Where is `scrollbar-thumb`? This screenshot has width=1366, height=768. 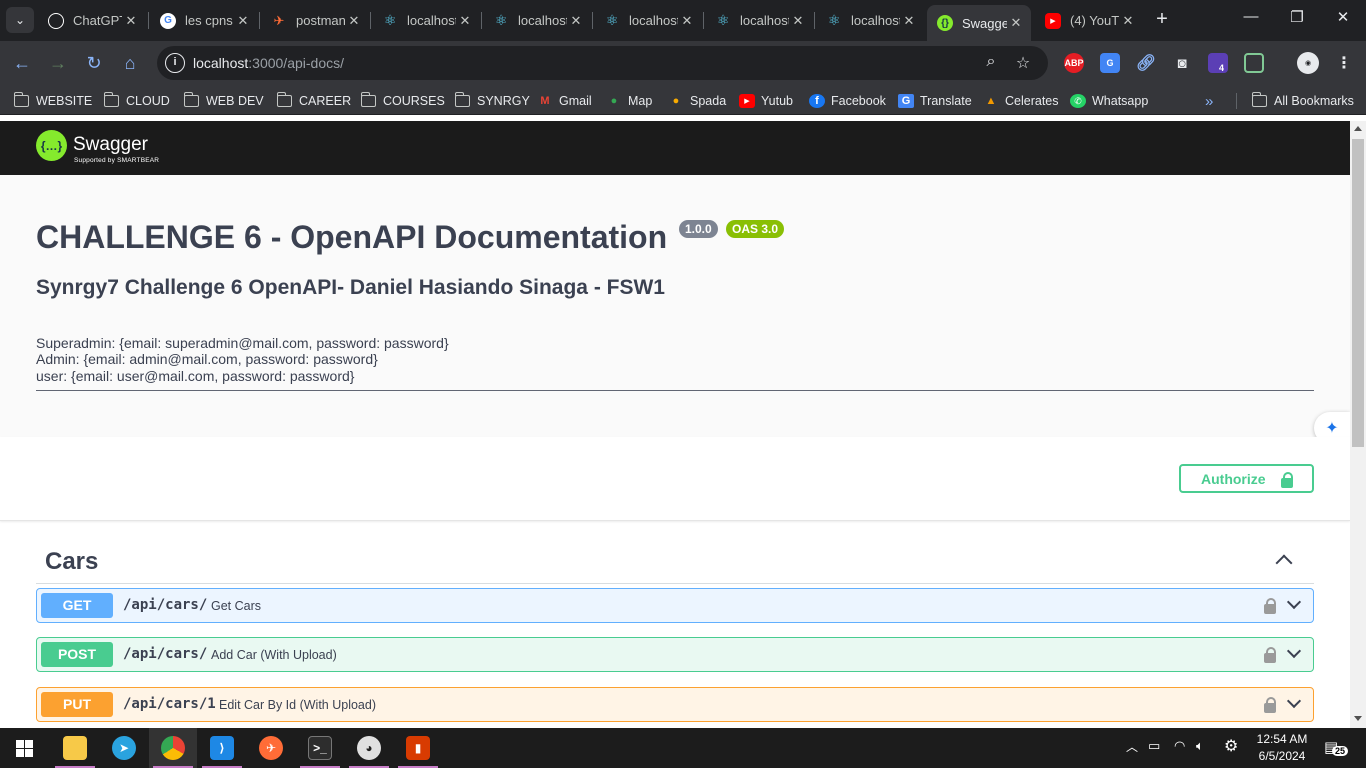
scrollbar-thumb is located at coordinates (1358, 293).